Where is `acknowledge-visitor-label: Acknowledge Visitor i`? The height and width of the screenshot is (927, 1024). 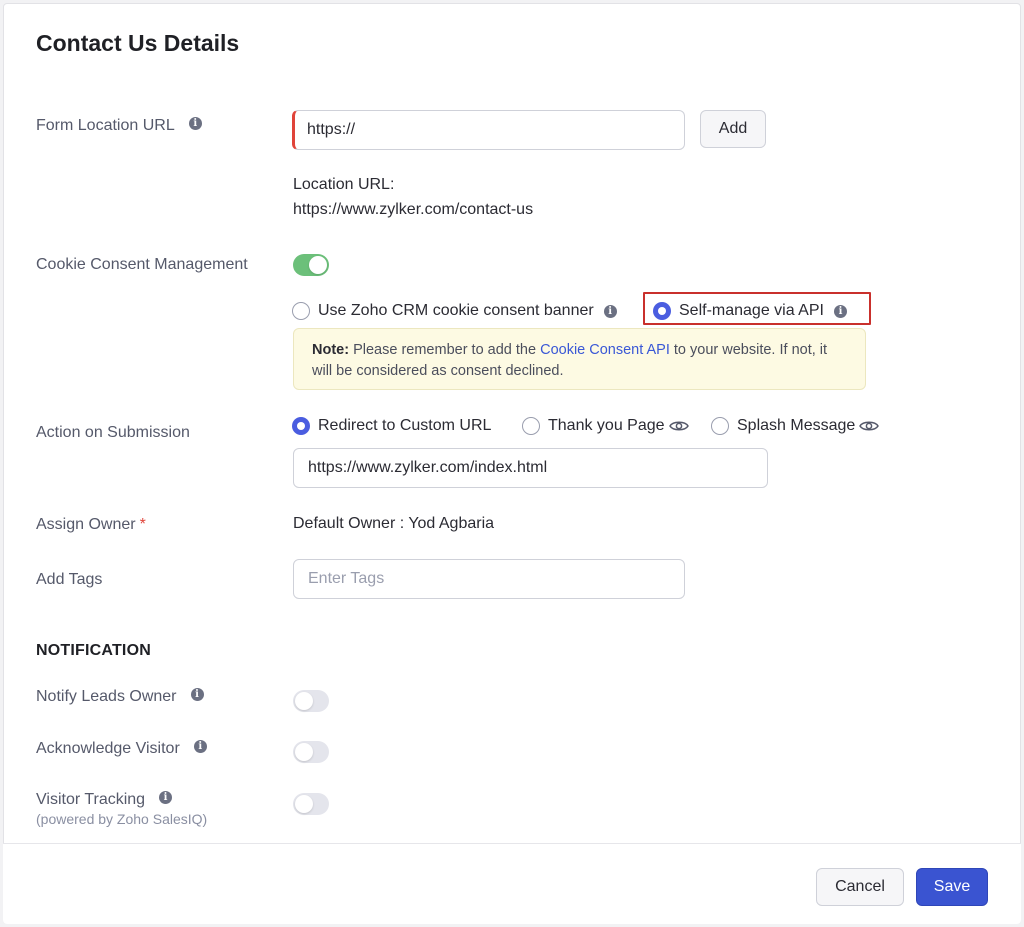 acknowledge-visitor-label: Acknowledge Visitor i is located at coordinates (121, 749).